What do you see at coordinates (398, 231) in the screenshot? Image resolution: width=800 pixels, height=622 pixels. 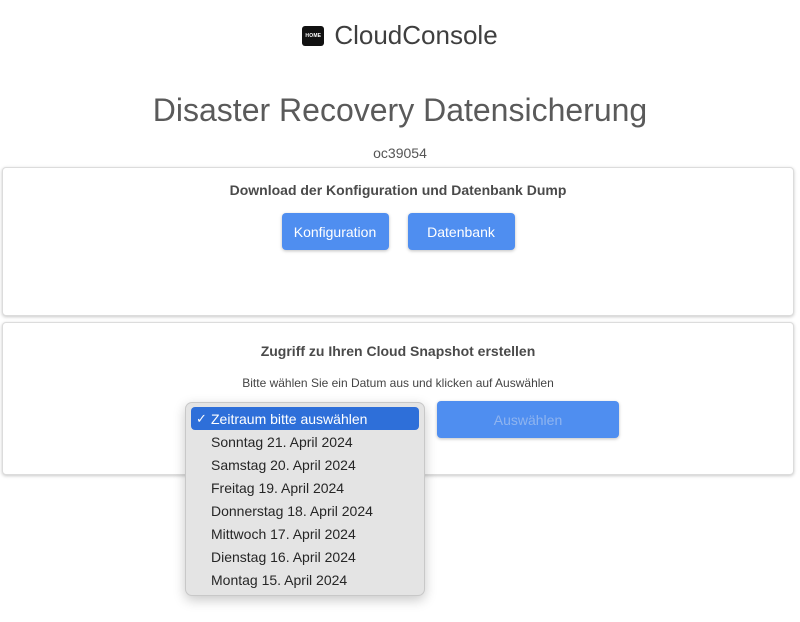 I see `download-button-row: Konfiguration Datenbank` at bounding box center [398, 231].